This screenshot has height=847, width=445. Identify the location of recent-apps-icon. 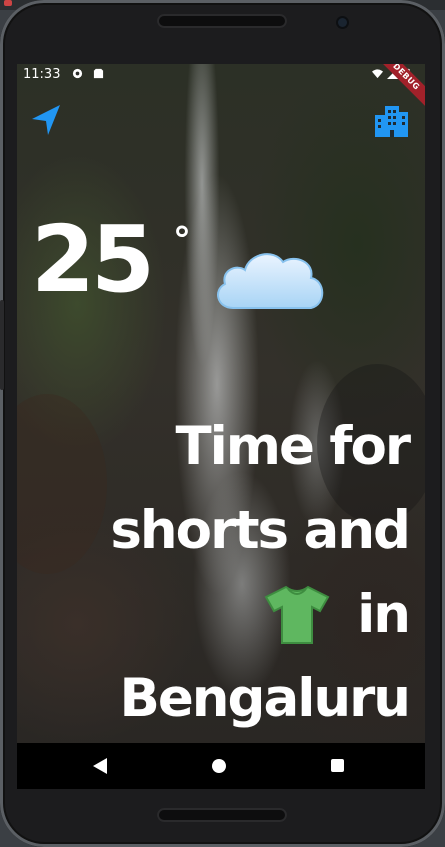
(337, 765).